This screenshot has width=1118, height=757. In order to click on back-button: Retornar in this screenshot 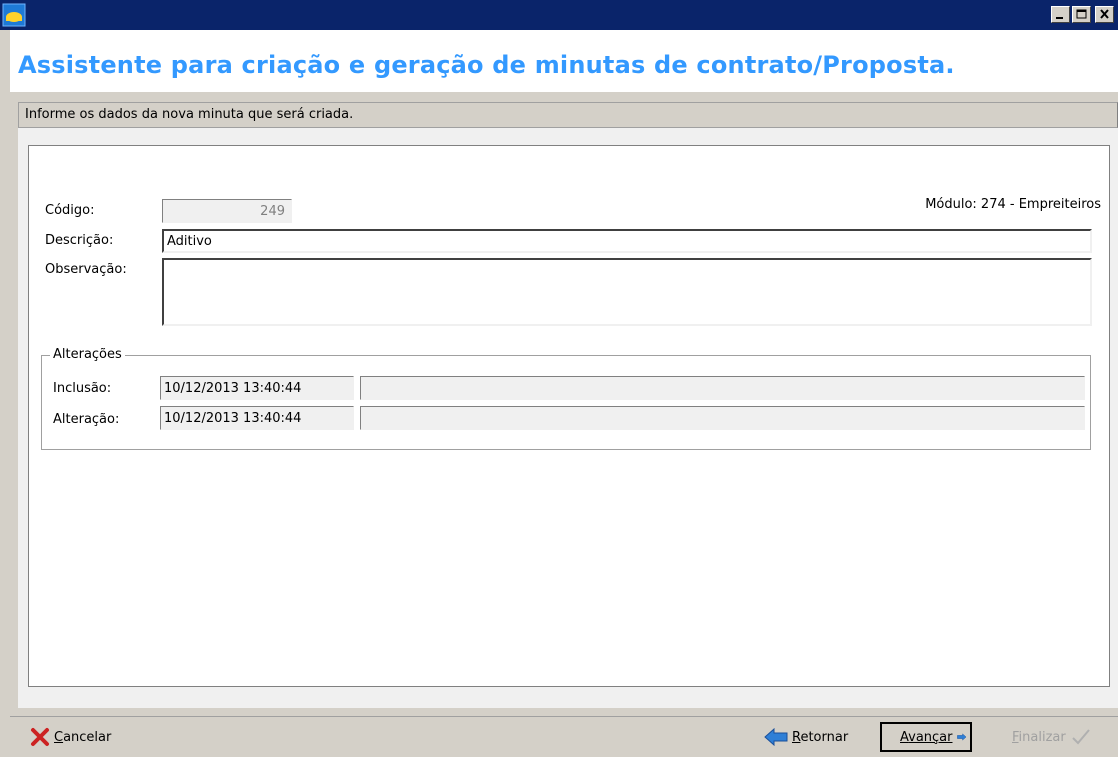, I will do `click(806, 737)`.